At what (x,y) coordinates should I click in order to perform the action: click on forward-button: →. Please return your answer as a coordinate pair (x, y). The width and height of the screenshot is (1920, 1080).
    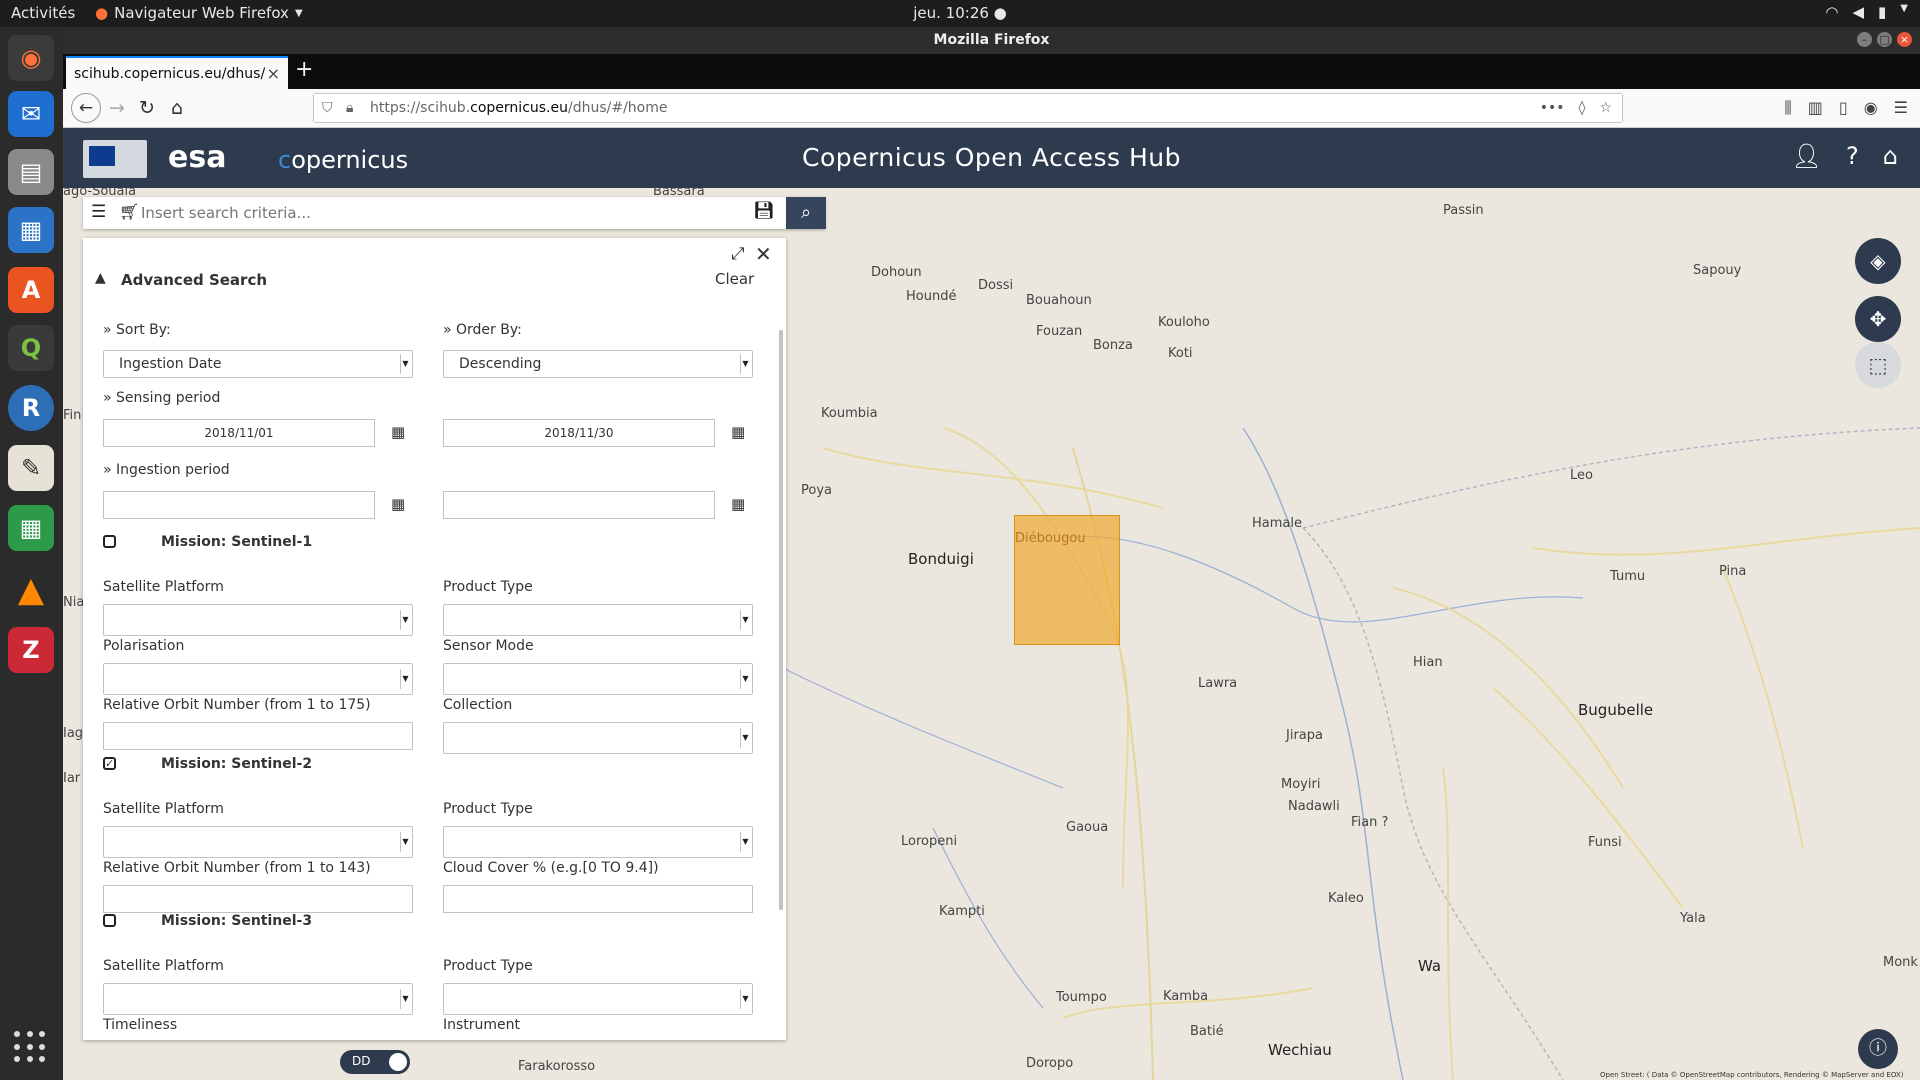
    Looking at the image, I should click on (117, 108).